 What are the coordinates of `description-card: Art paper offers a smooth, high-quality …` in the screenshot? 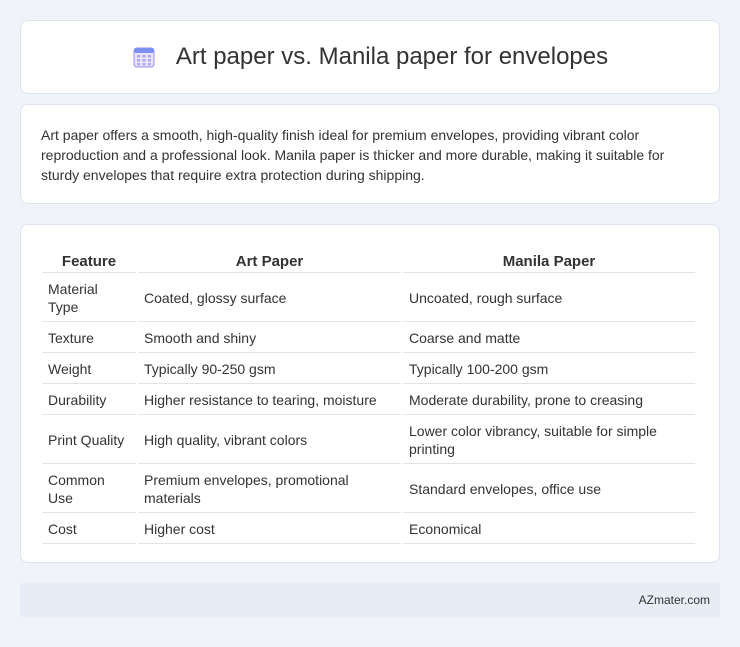 It's located at (370, 154).